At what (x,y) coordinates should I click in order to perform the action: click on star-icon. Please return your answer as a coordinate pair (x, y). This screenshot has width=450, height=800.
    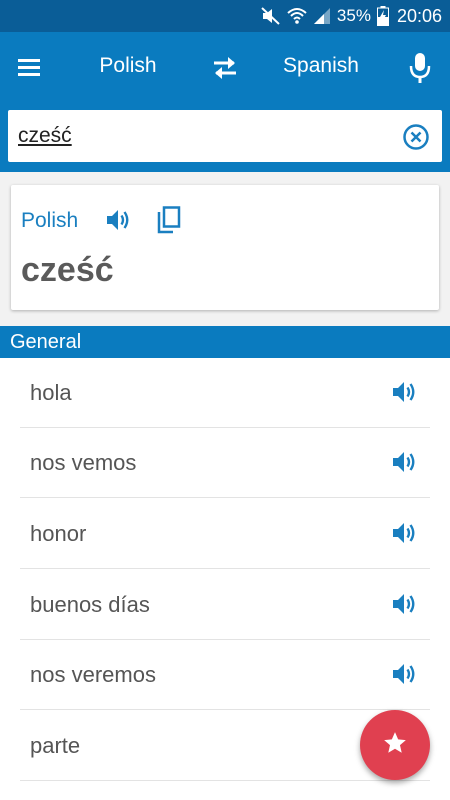
    Looking at the image, I should click on (395, 745).